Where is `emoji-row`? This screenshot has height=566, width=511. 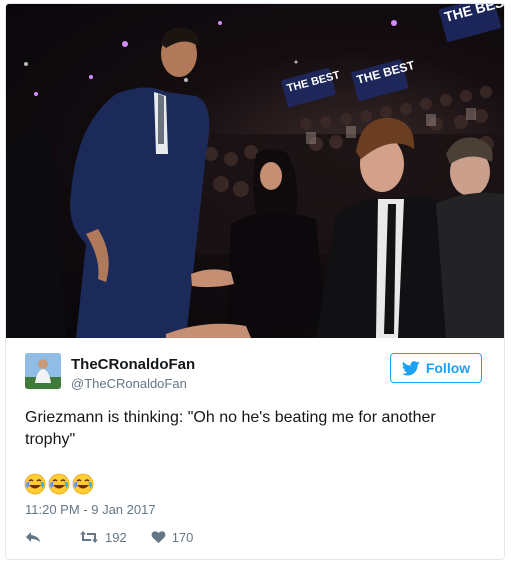
emoji-row is located at coordinates (59, 484).